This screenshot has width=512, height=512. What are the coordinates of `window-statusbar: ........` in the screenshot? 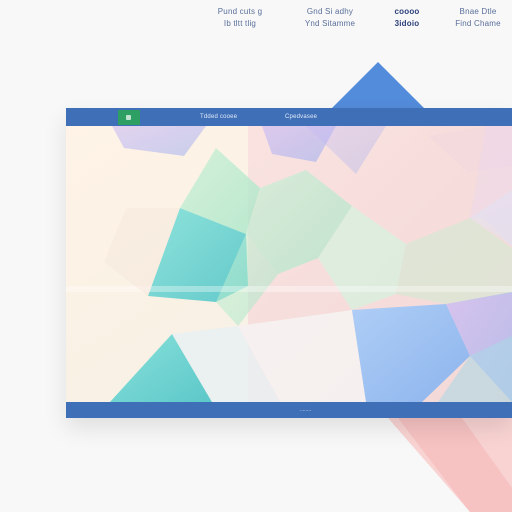 It's located at (289, 410).